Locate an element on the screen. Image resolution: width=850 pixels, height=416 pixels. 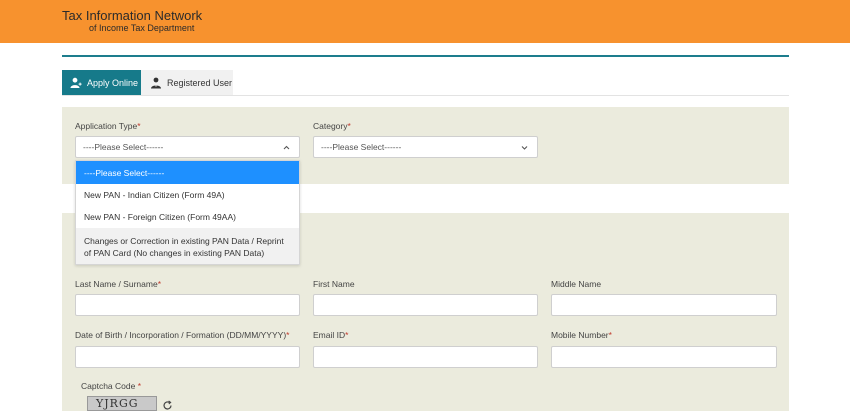
first-name-label: First Name is located at coordinates (334, 284).